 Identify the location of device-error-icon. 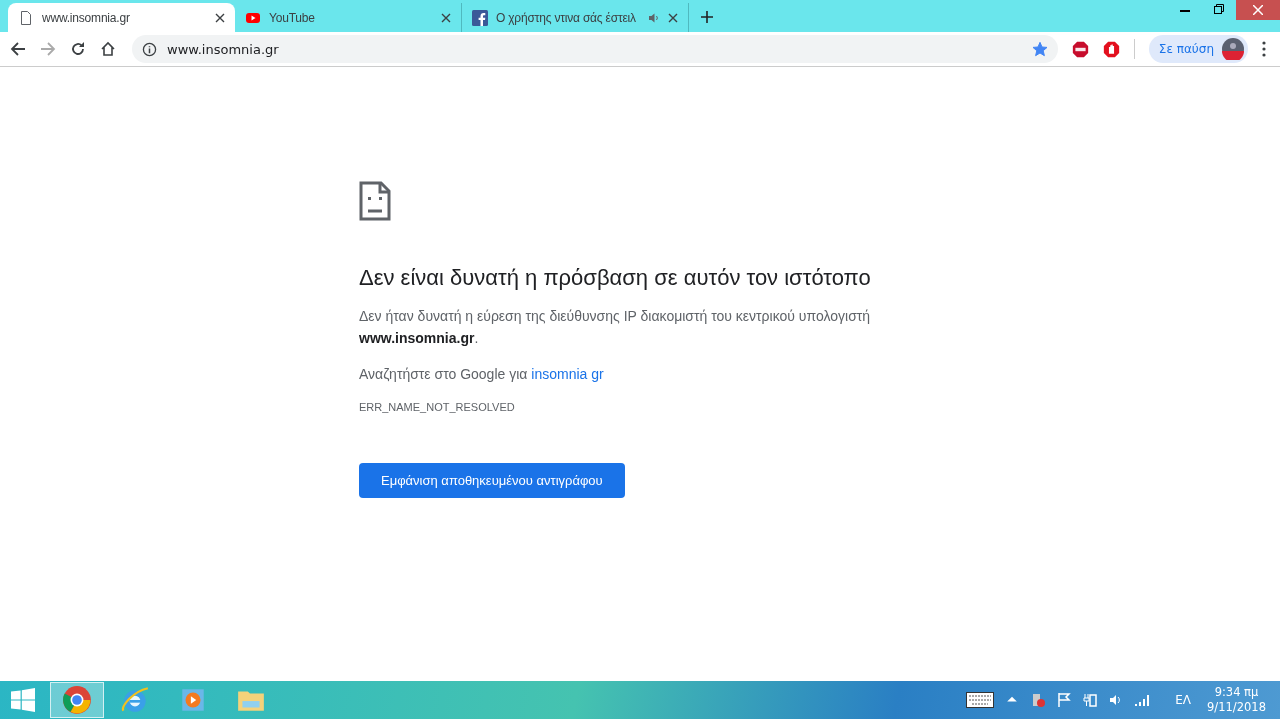
(1038, 700).